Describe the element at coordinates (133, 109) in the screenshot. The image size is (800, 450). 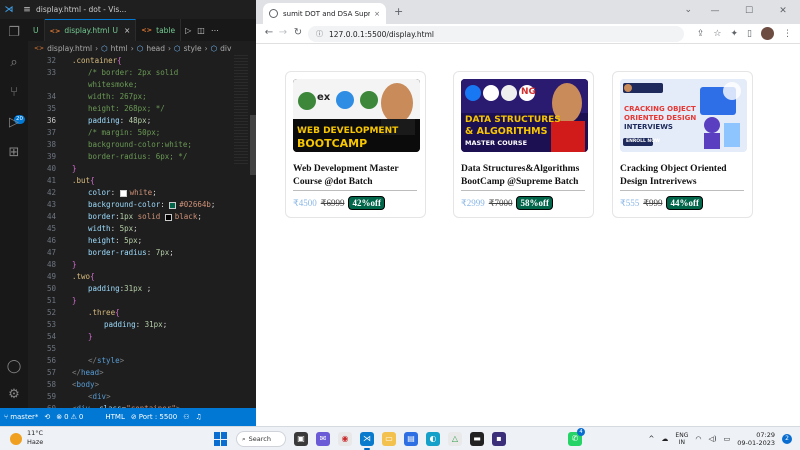
I see `code-line: 35 height: 268px; */` at that location.